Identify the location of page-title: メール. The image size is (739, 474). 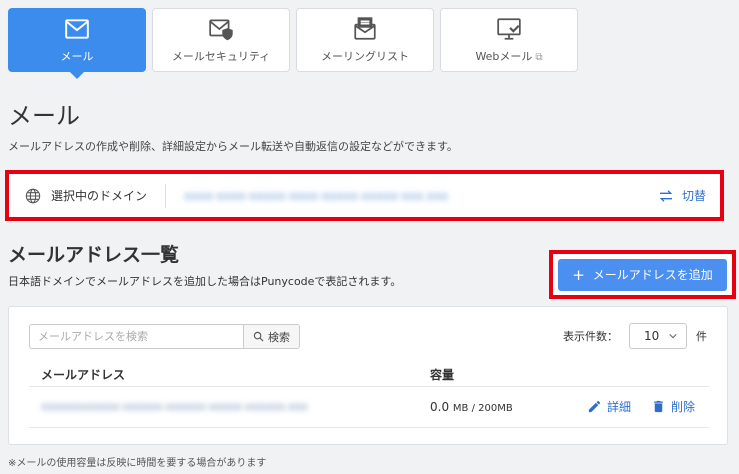
(44, 116).